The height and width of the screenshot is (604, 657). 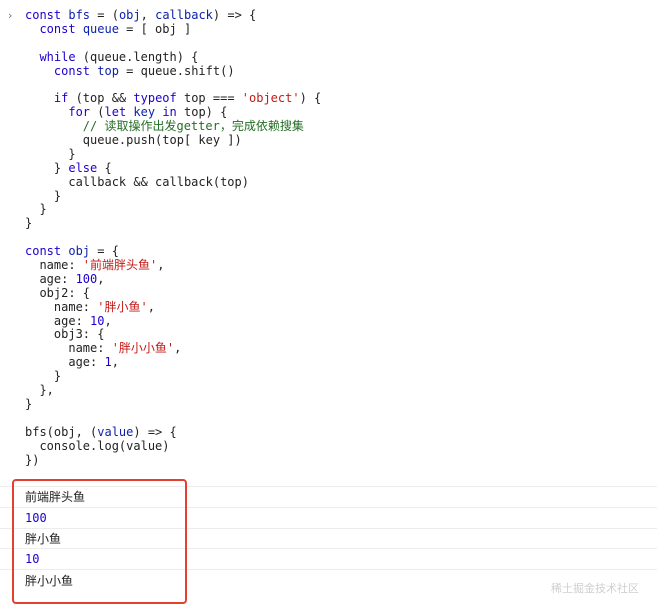 I want to click on code-token: // 读取操作出发getter，完成依赖搜集, so click(x=193, y=126).